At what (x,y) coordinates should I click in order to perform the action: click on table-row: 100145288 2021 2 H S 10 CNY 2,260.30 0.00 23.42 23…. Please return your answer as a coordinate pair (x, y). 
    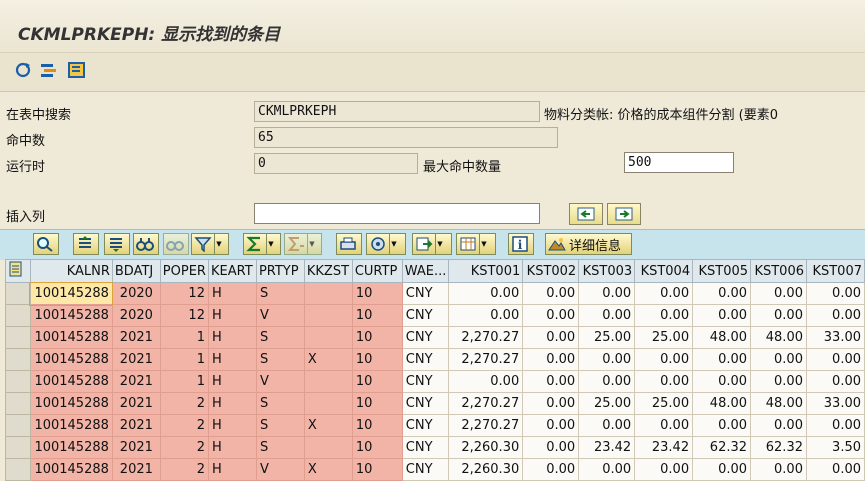
    Looking at the image, I should click on (435, 447).